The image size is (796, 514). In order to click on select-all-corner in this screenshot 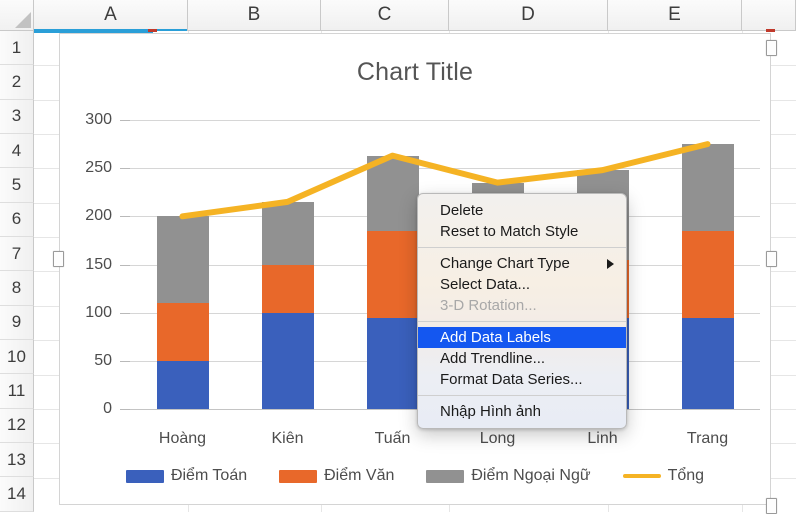, I will do `click(17, 15)`.